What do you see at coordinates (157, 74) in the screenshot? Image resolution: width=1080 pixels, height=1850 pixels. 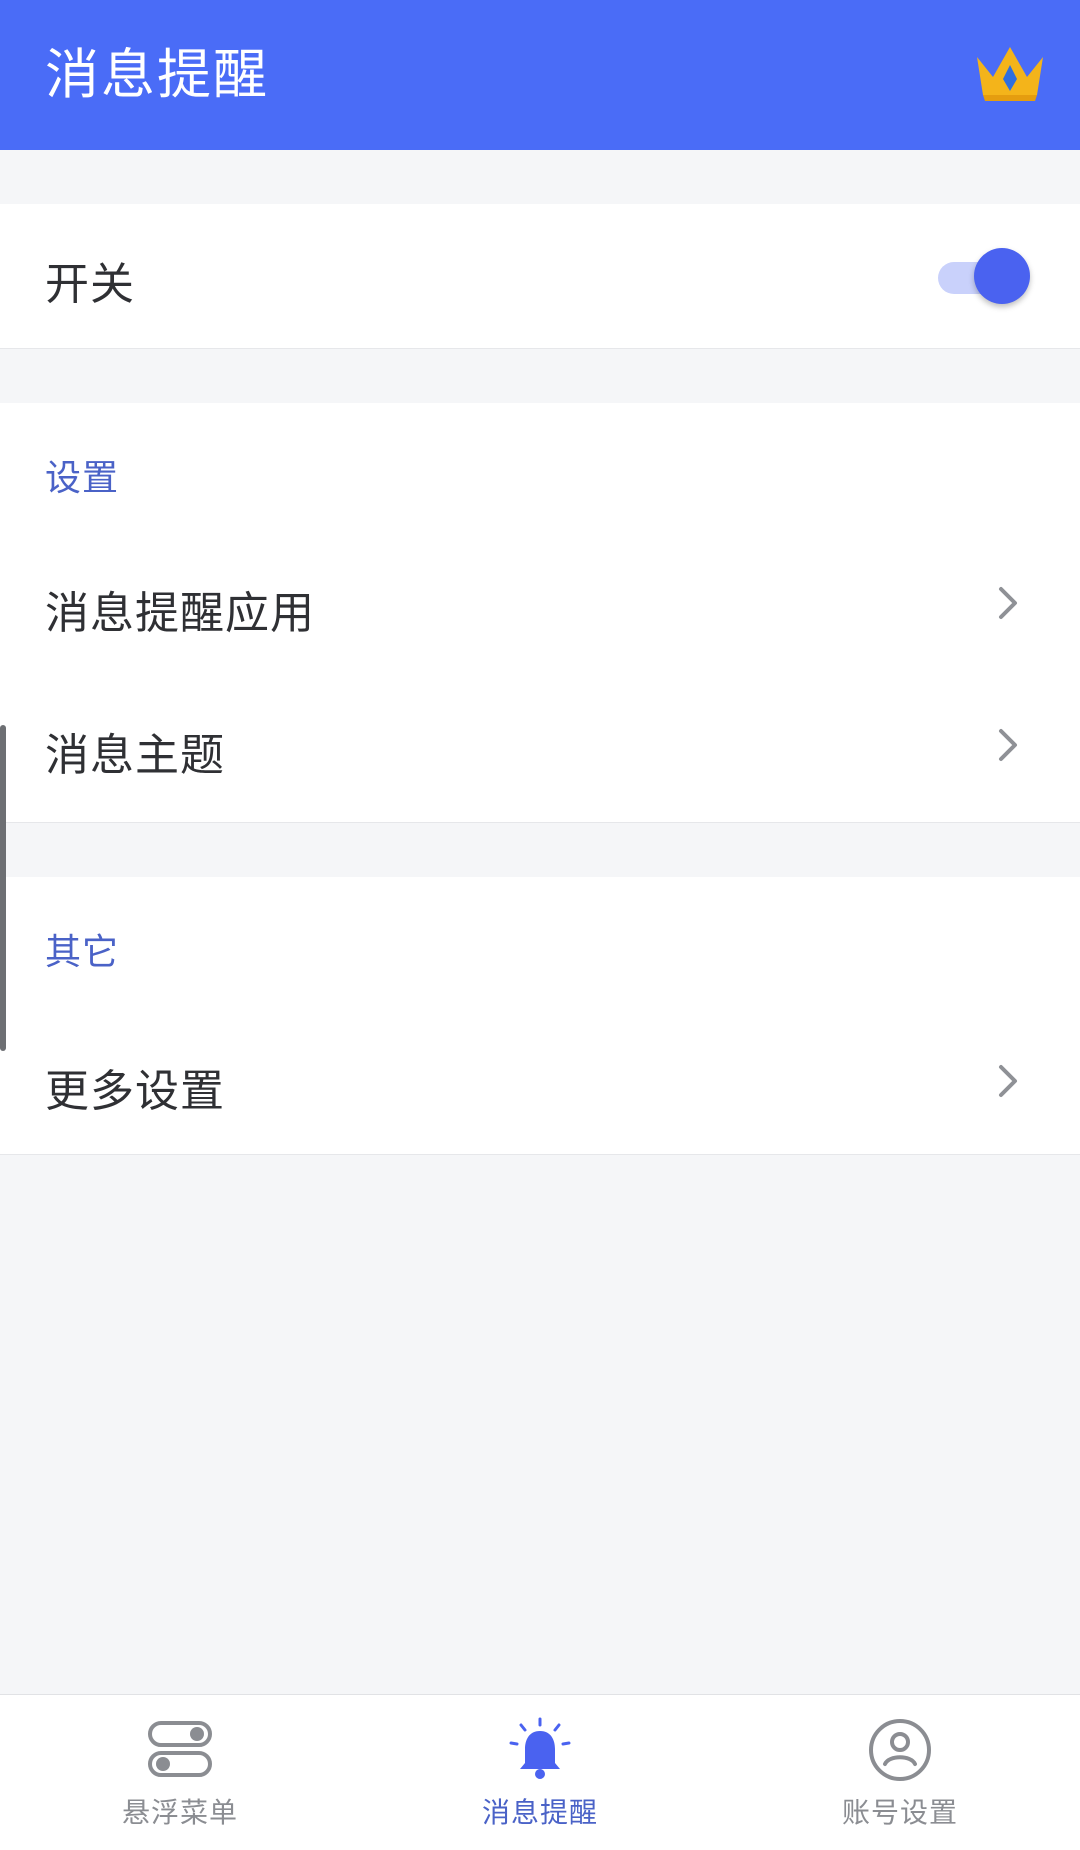 I see `page-title: 消息提醒` at bounding box center [157, 74].